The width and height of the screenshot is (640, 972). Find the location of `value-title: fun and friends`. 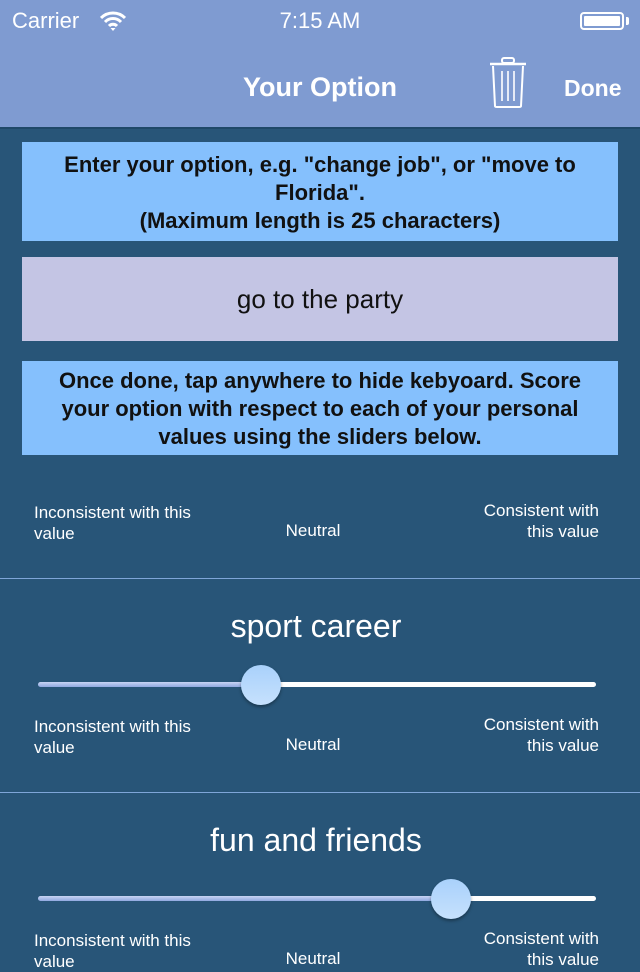

value-title: fun and friends is located at coordinates (316, 840).